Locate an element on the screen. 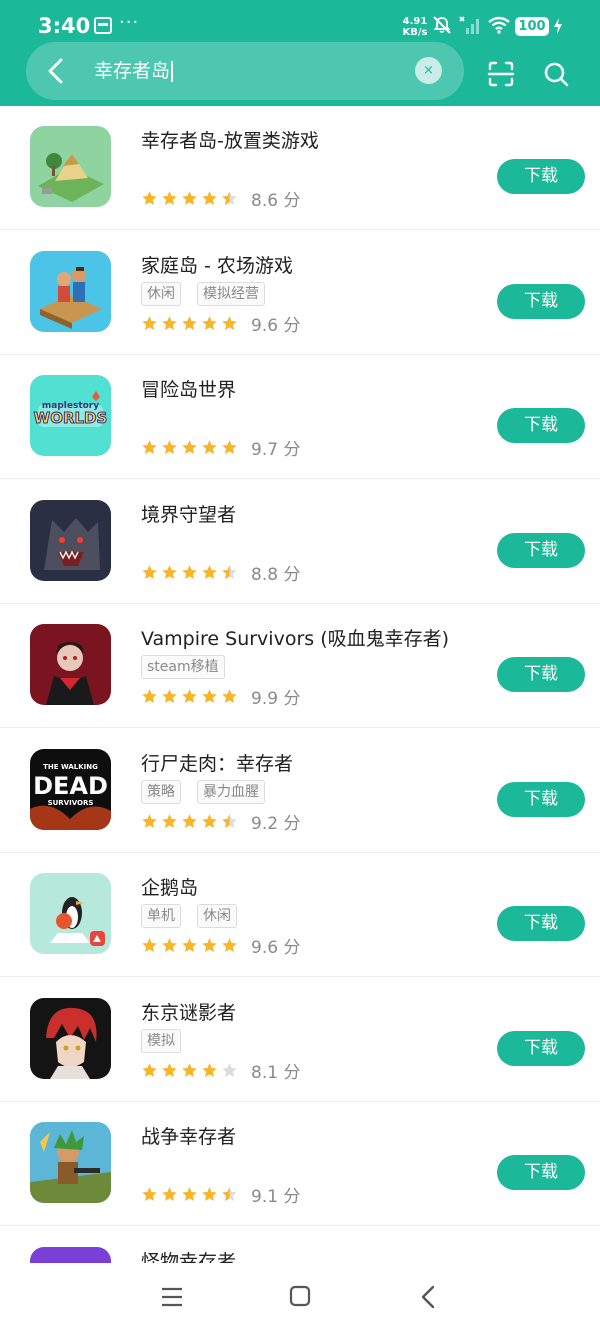  app-icon: THE WALKING DEAD SURVIVORS is located at coordinates (70, 789).